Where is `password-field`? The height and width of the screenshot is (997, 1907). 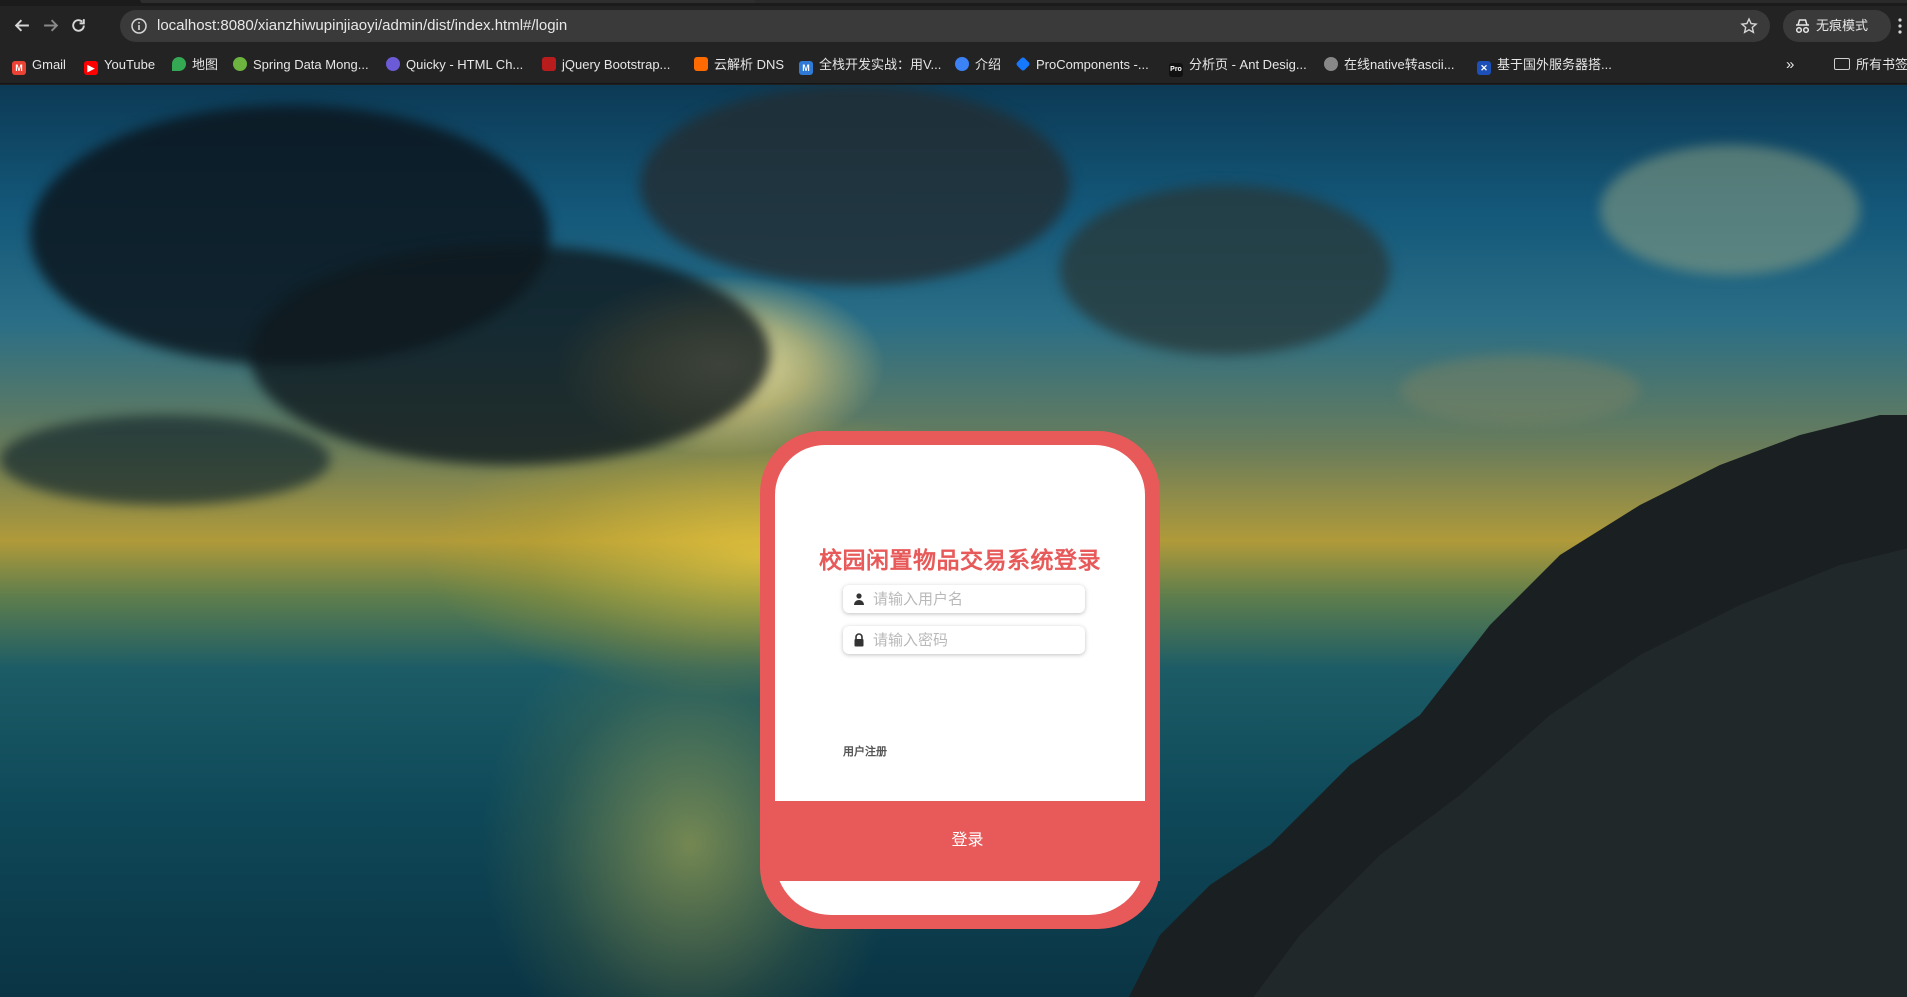
password-field is located at coordinates (964, 640).